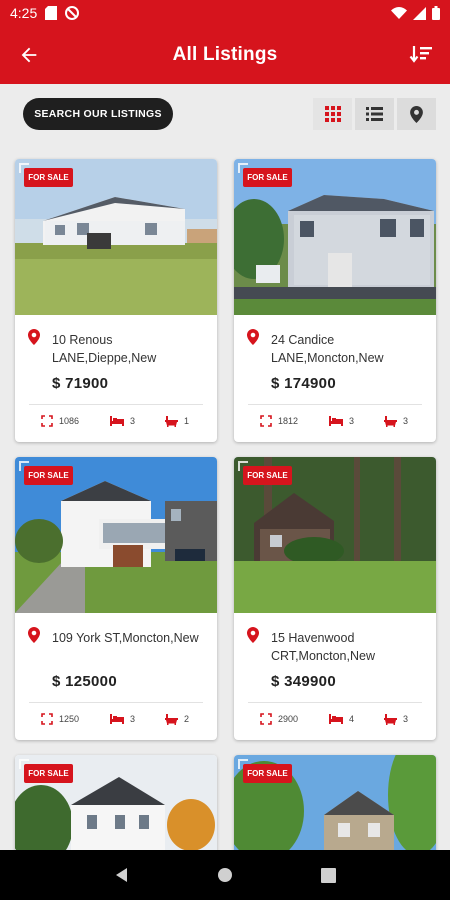 This screenshot has width=450, height=900. Describe the element at coordinates (24, 13) in the screenshot. I see `status-time: 4:25` at that location.